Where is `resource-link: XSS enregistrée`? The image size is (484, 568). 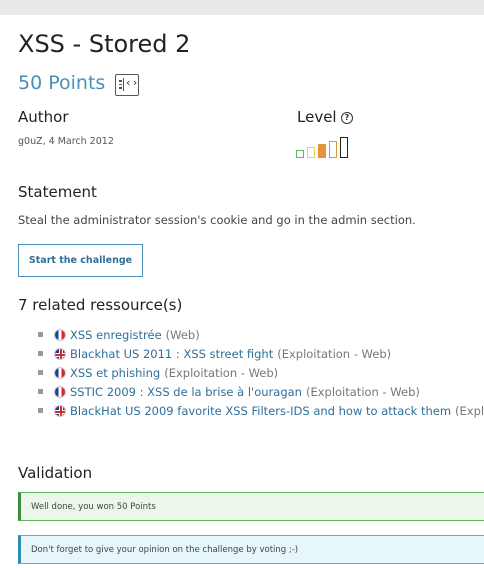 resource-link: XSS enregistrée is located at coordinates (116, 335).